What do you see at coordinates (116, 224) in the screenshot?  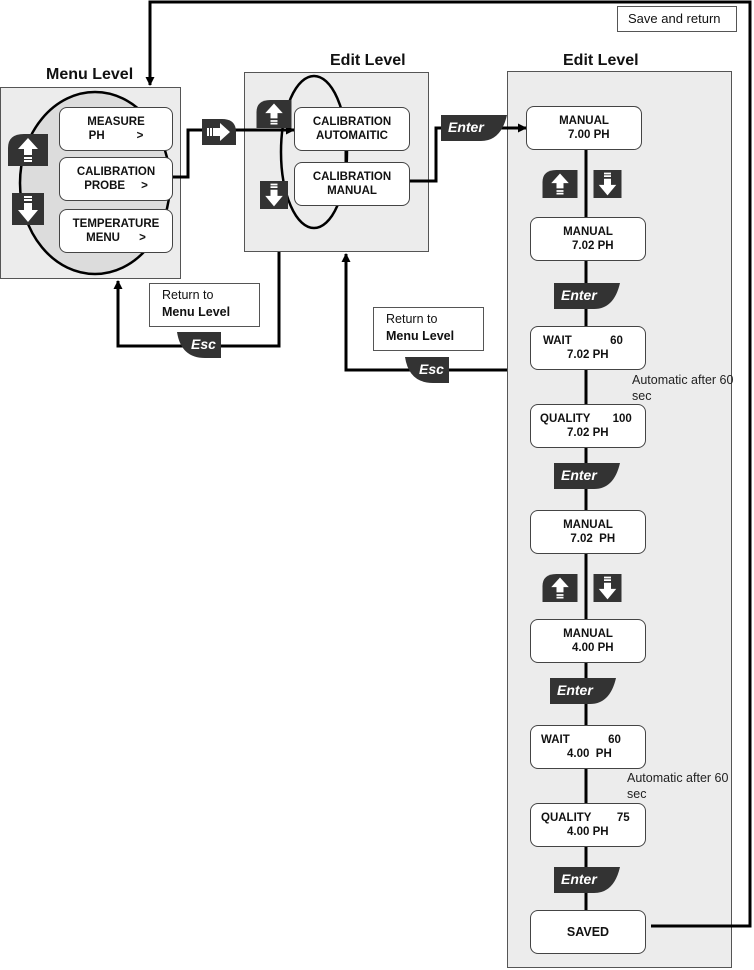 I see `menu-item-line1: TEMPERATURE` at bounding box center [116, 224].